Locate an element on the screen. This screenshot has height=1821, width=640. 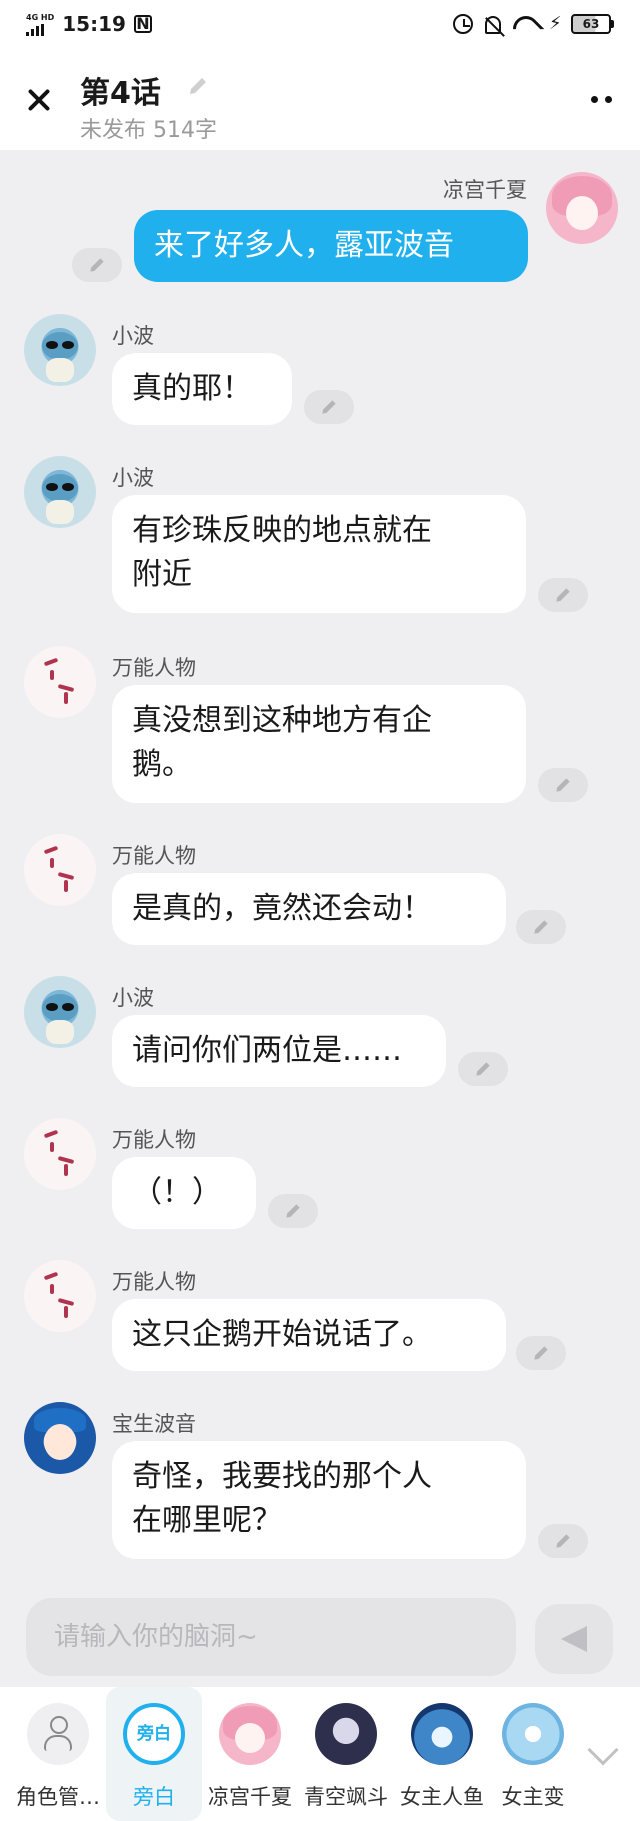
role-label: 凉宫千夏 is located at coordinates (250, 1797).